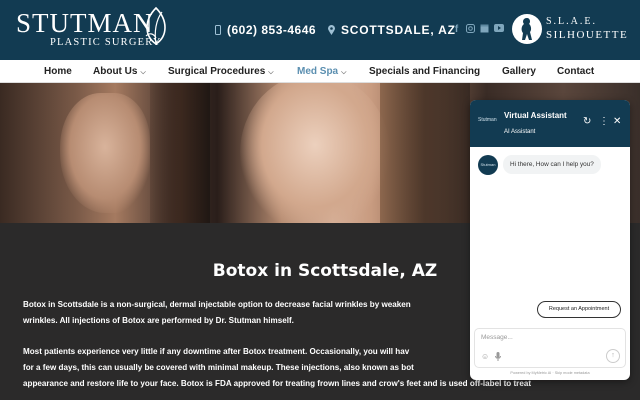  Describe the element at coordinates (119, 71) in the screenshot. I see `nav-item-about-us: About Us ⌵` at that location.